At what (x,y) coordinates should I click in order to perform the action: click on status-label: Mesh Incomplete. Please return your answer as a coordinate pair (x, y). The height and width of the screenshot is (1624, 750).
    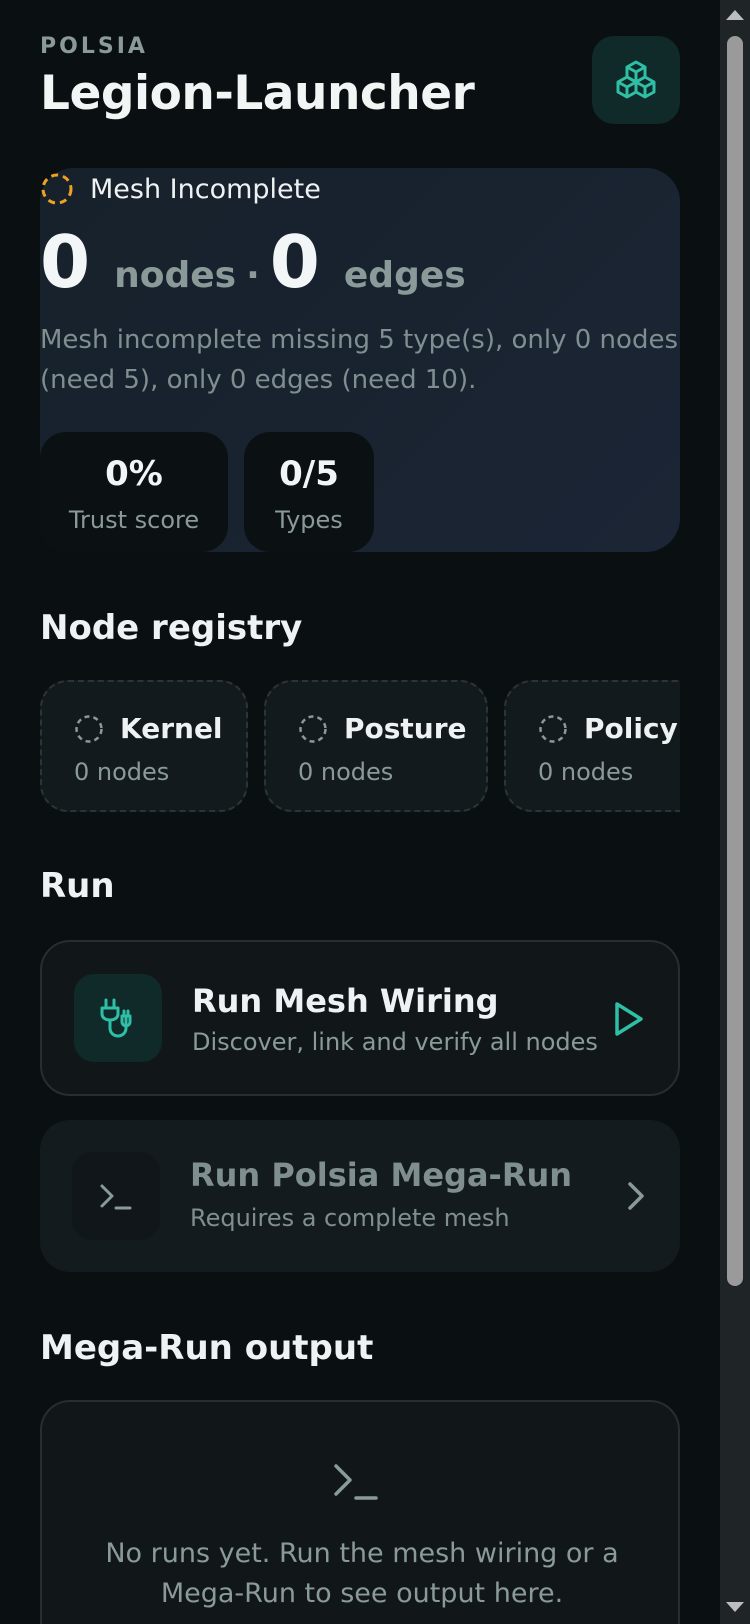
    Looking at the image, I should click on (205, 189).